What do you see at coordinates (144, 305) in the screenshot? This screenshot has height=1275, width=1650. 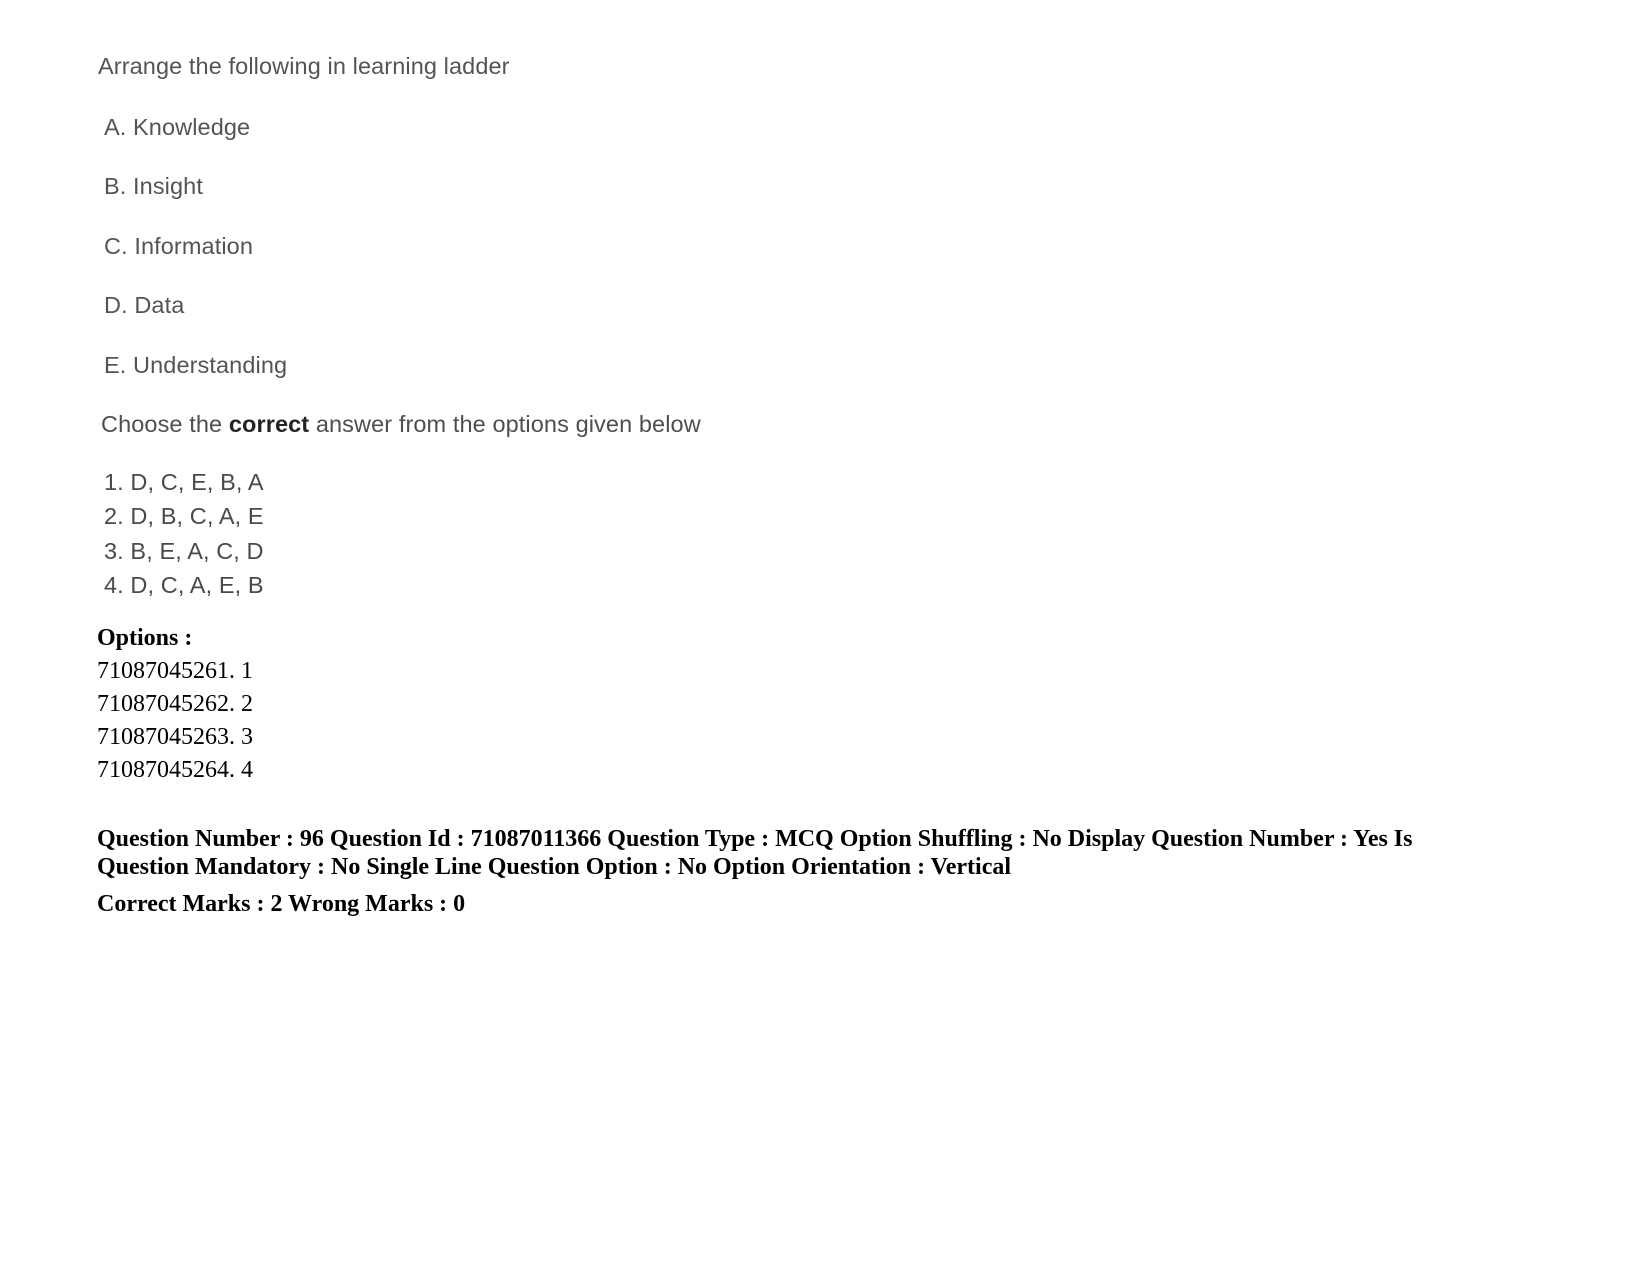 I see `question-item-d: D. Data` at bounding box center [144, 305].